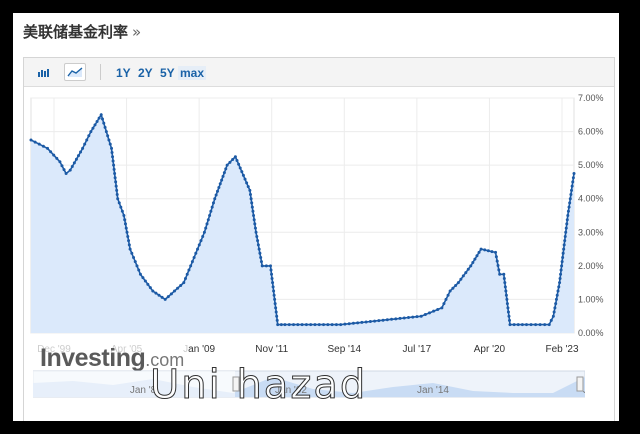 The height and width of the screenshot is (434, 640). Describe the element at coordinates (591, 98) in the screenshot. I see `y-tick-label: 7.00%` at that location.